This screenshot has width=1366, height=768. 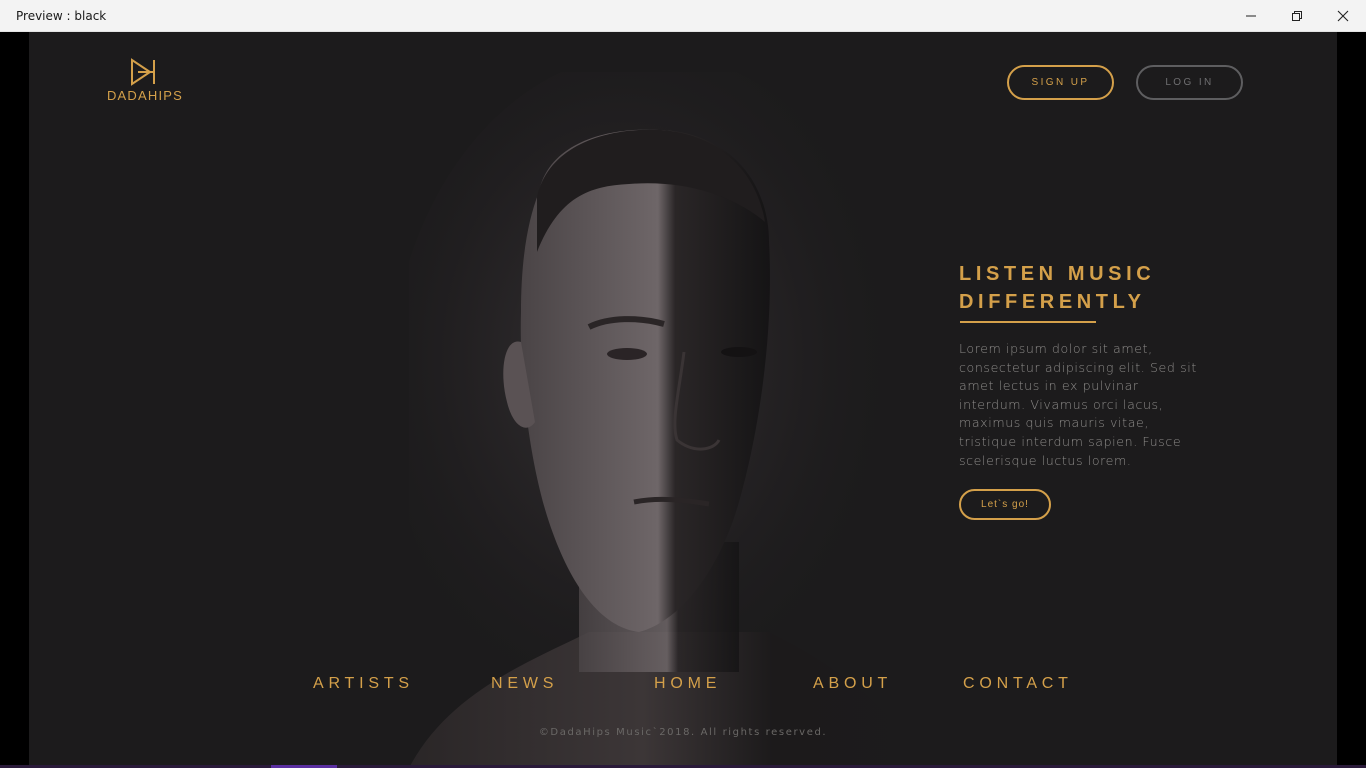 I want to click on nav-about: ABOUT, so click(x=852, y=684).